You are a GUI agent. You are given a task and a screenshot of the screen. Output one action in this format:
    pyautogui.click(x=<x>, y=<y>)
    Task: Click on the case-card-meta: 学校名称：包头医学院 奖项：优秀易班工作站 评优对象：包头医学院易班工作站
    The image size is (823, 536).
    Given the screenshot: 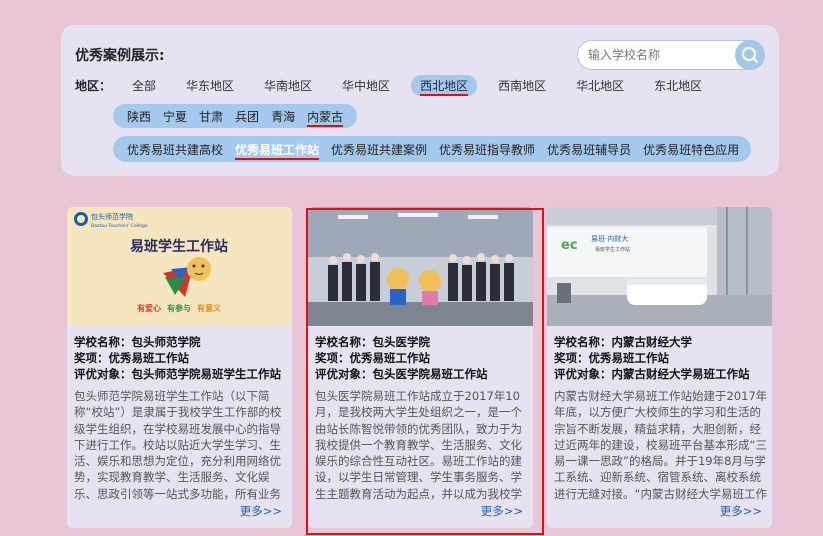 What is the action you would take?
    pyautogui.click(x=421, y=358)
    